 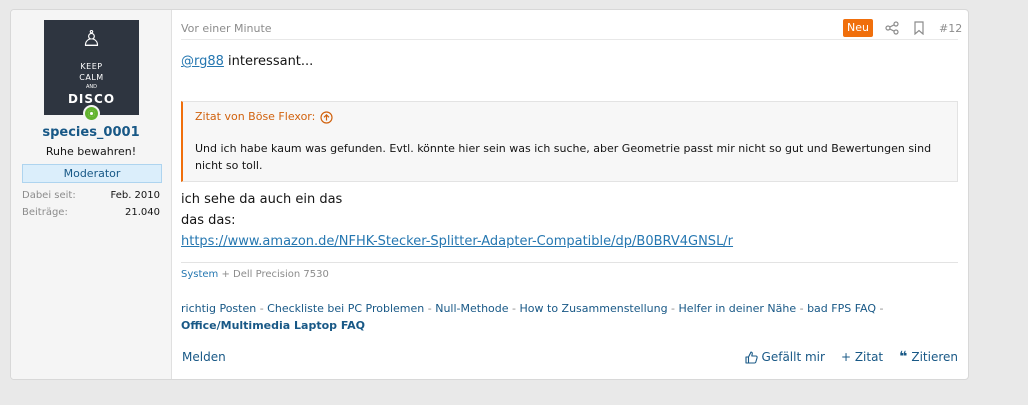 I want to click on system-value: + Dell Precision 7530, so click(x=275, y=274).